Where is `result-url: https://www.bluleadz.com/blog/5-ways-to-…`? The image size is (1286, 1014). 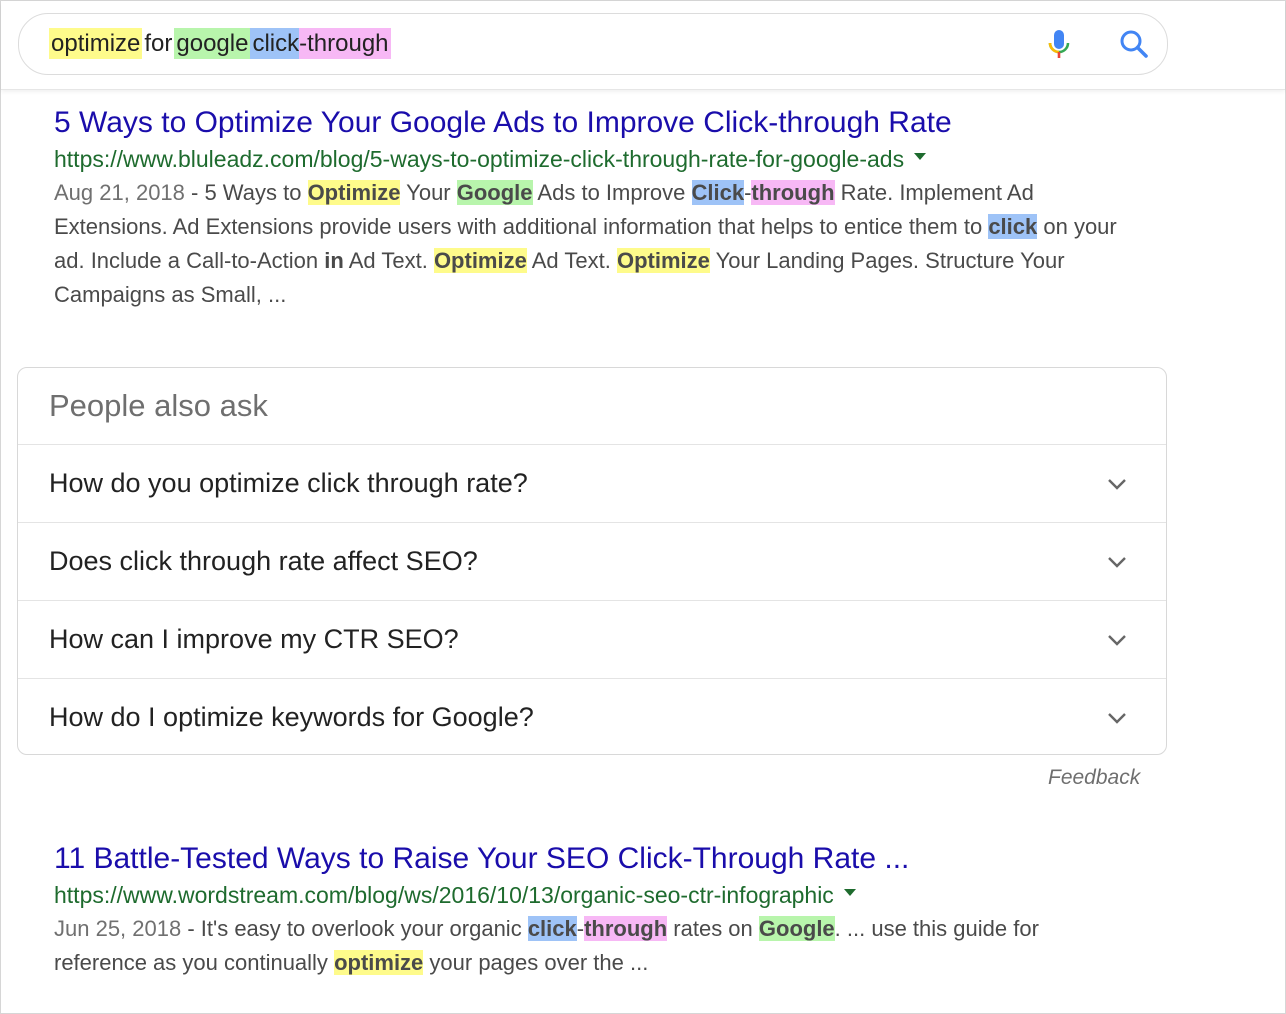
result-url: https://www.bluleadz.com/blog/5-ways-to-… is located at coordinates (594, 159).